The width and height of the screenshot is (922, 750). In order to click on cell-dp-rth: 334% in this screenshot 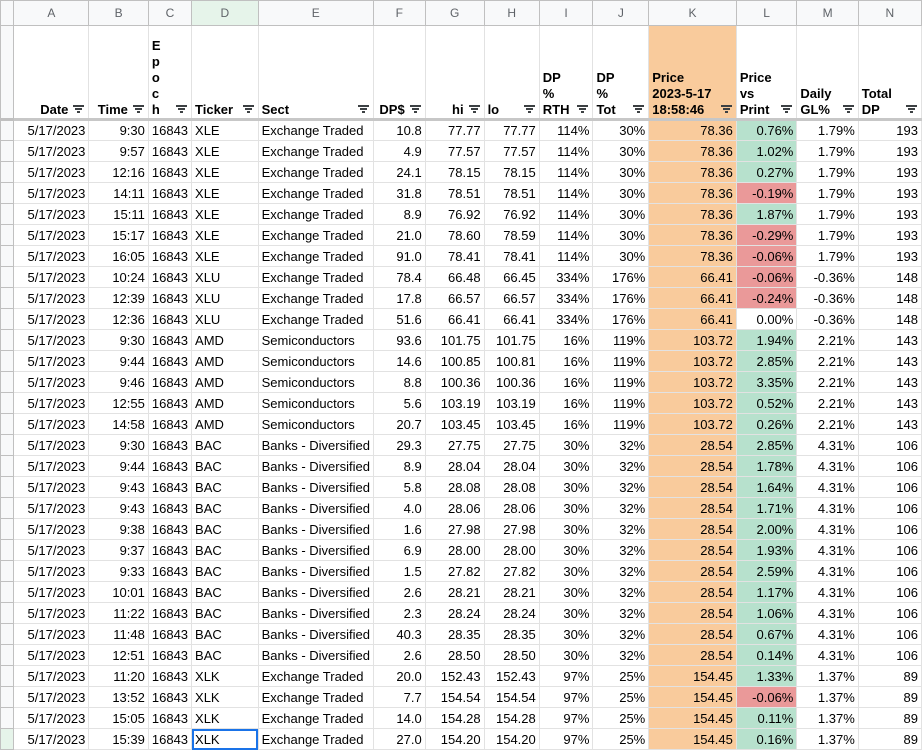, I will do `click(566, 277)`.